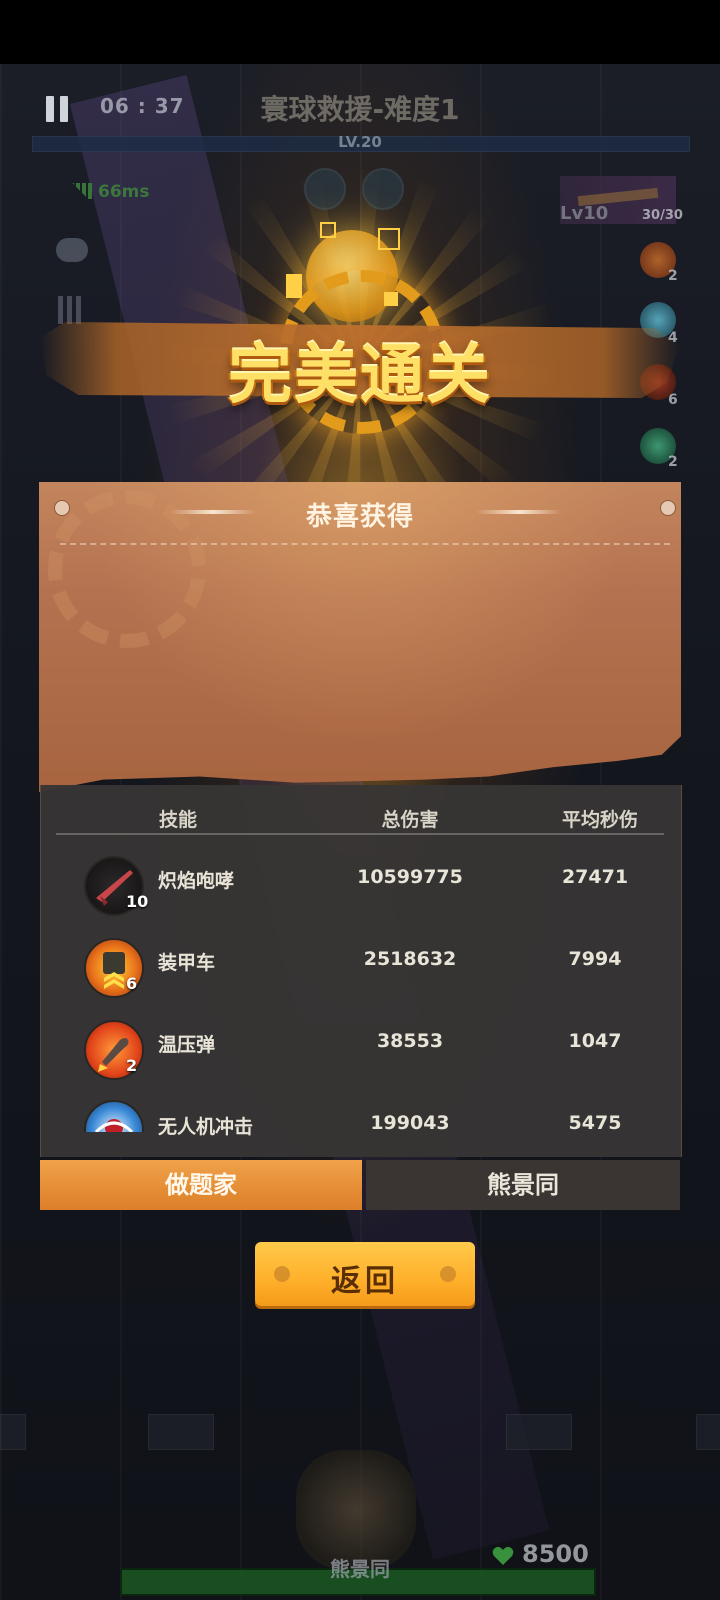  What do you see at coordinates (360, 376) in the screenshot?
I see `victory-title: 完美通关` at bounding box center [360, 376].